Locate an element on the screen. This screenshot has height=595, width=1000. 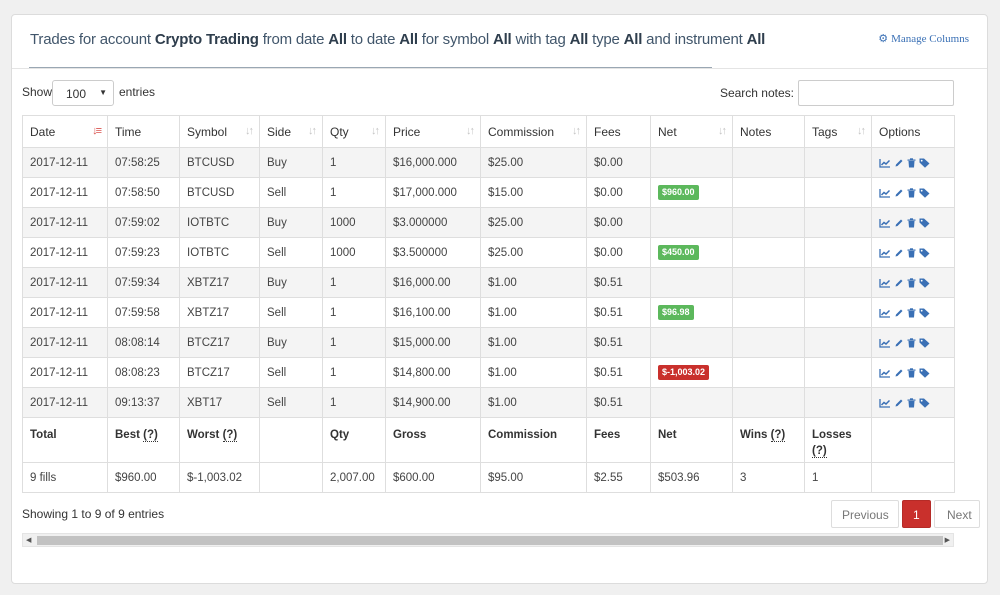
scroll-right-icon: ▶ is located at coordinates (947, 540).